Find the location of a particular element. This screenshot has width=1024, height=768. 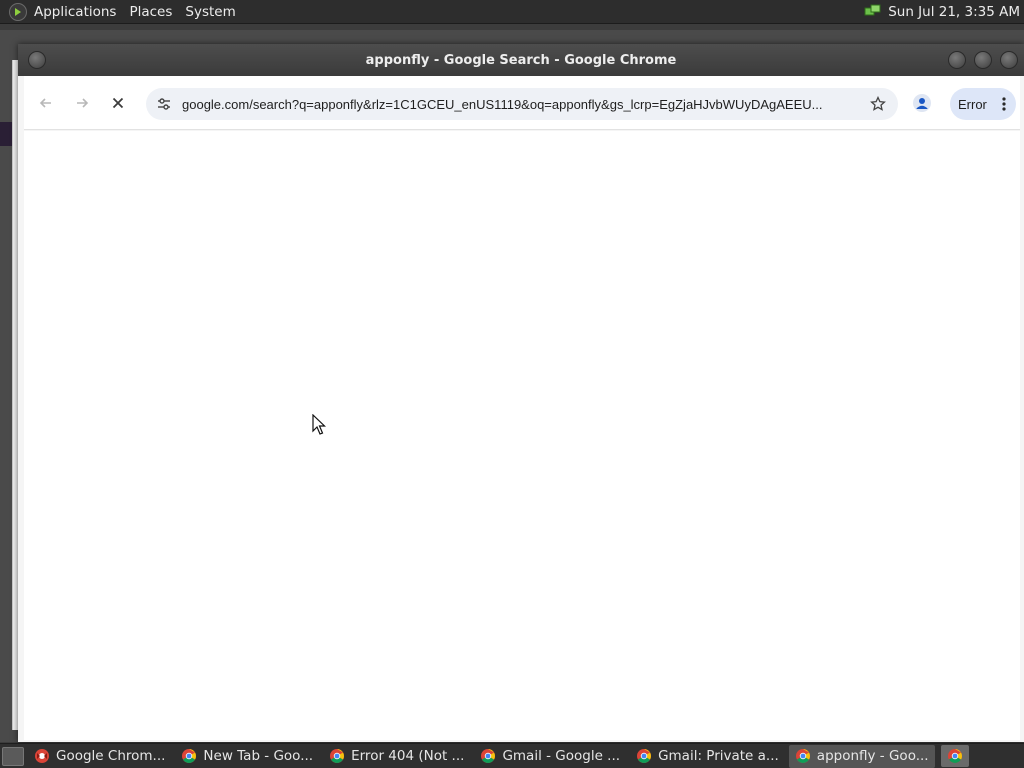

close-window-button is located at coordinates (1009, 60).